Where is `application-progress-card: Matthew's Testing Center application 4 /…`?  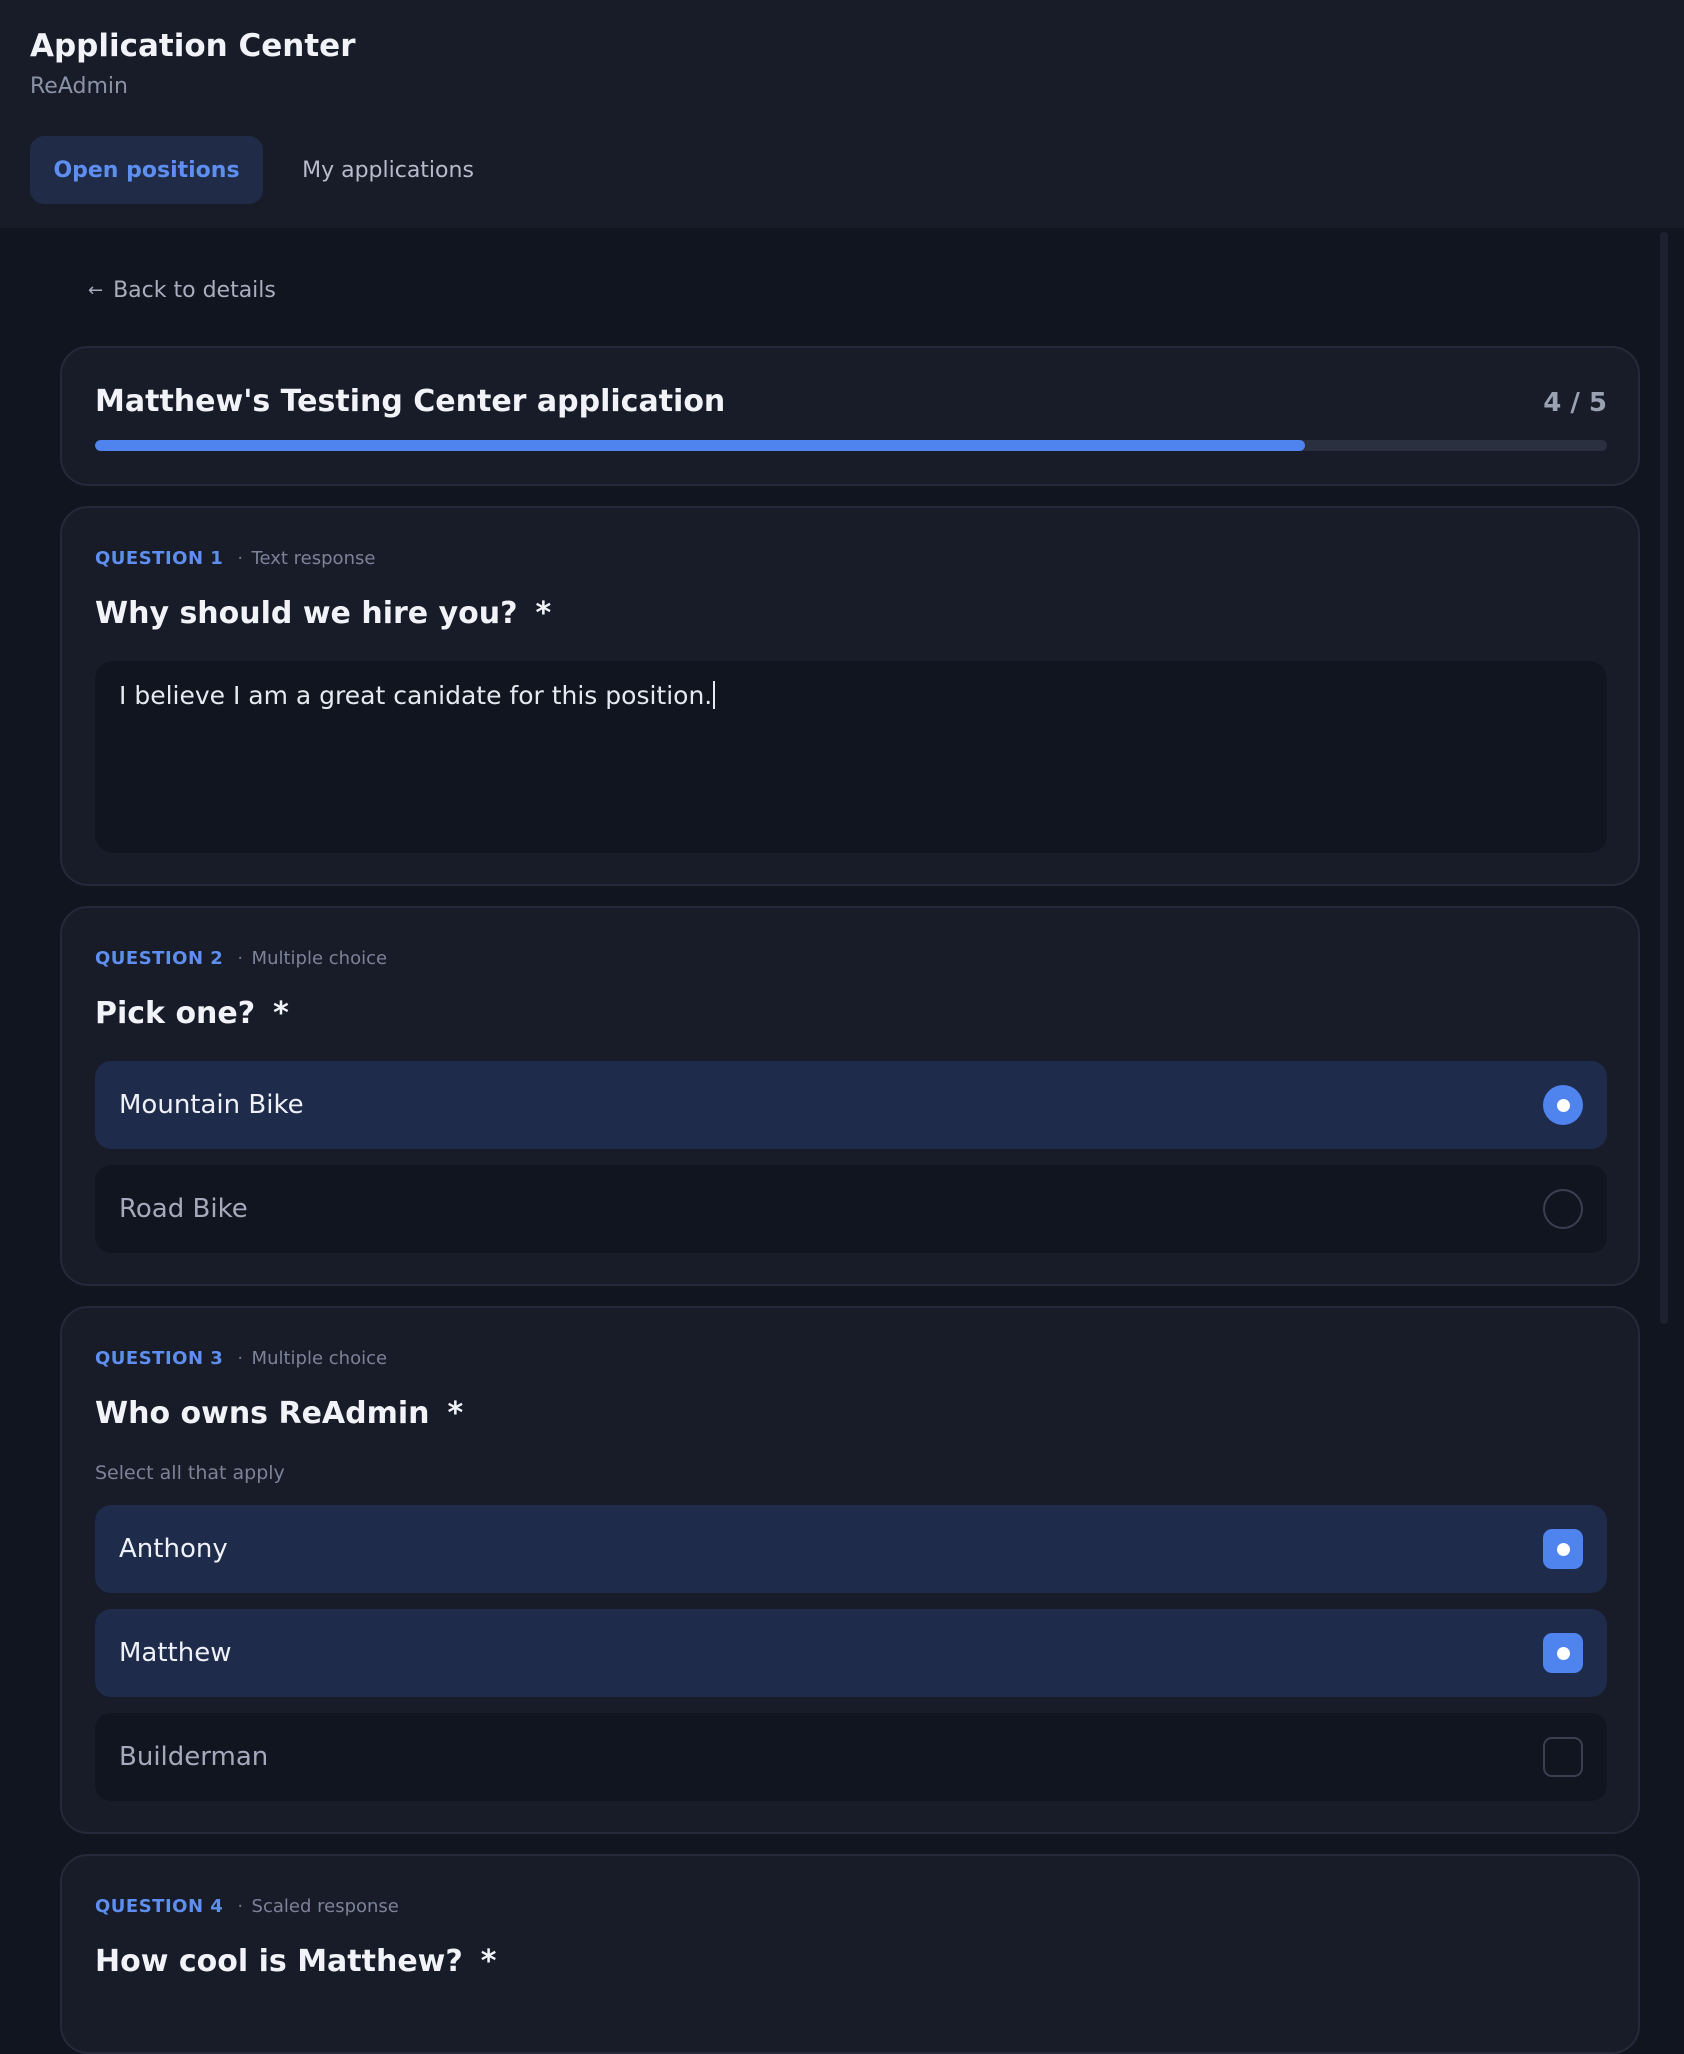 application-progress-card: Matthew's Testing Center application 4 /… is located at coordinates (850, 416).